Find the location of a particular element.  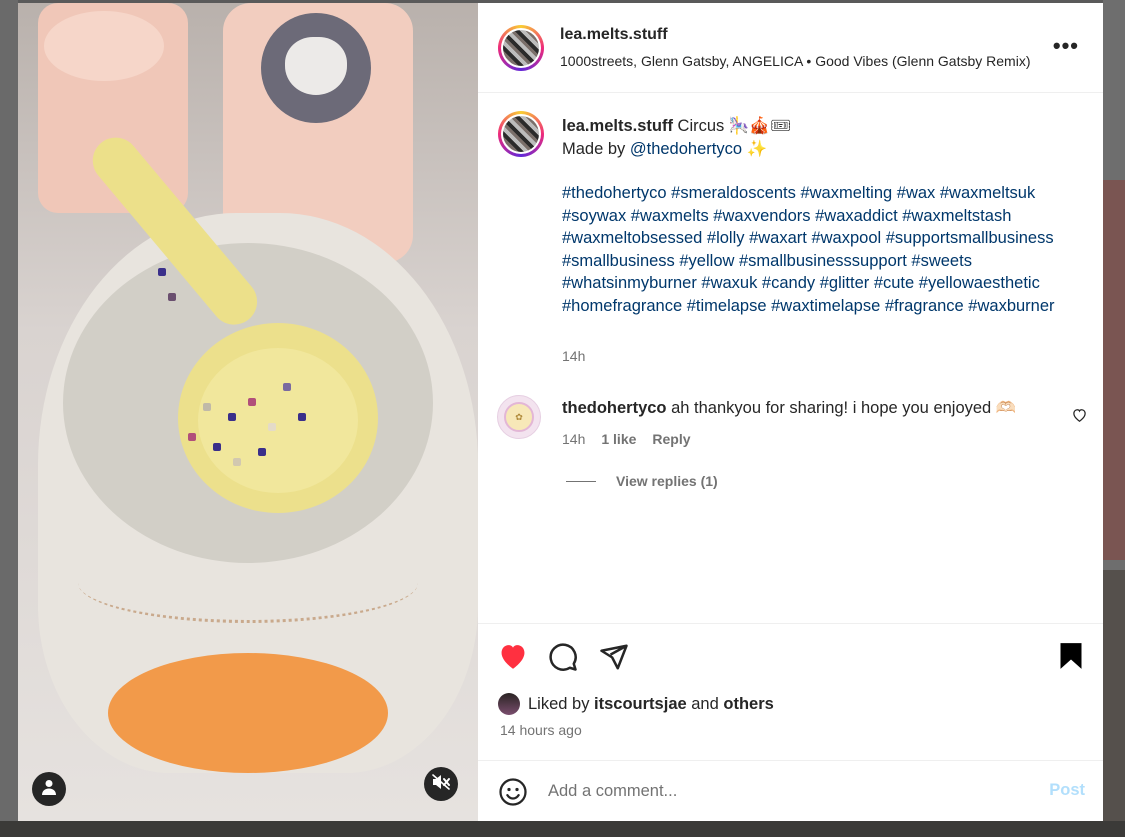

tagged-users-button is located at coordinates (49, 789).